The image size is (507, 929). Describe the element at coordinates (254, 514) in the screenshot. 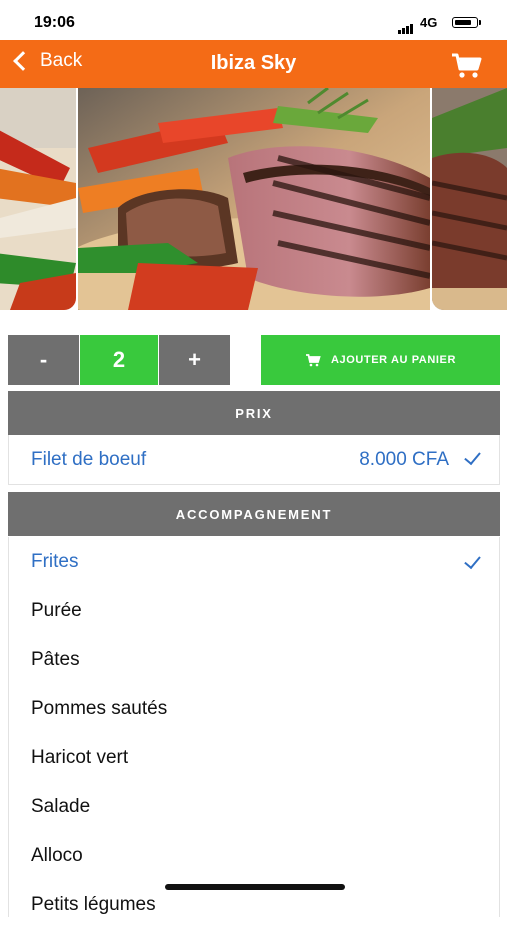

I see `side-section-header: ACCOMPAGNEMENT` at that location.